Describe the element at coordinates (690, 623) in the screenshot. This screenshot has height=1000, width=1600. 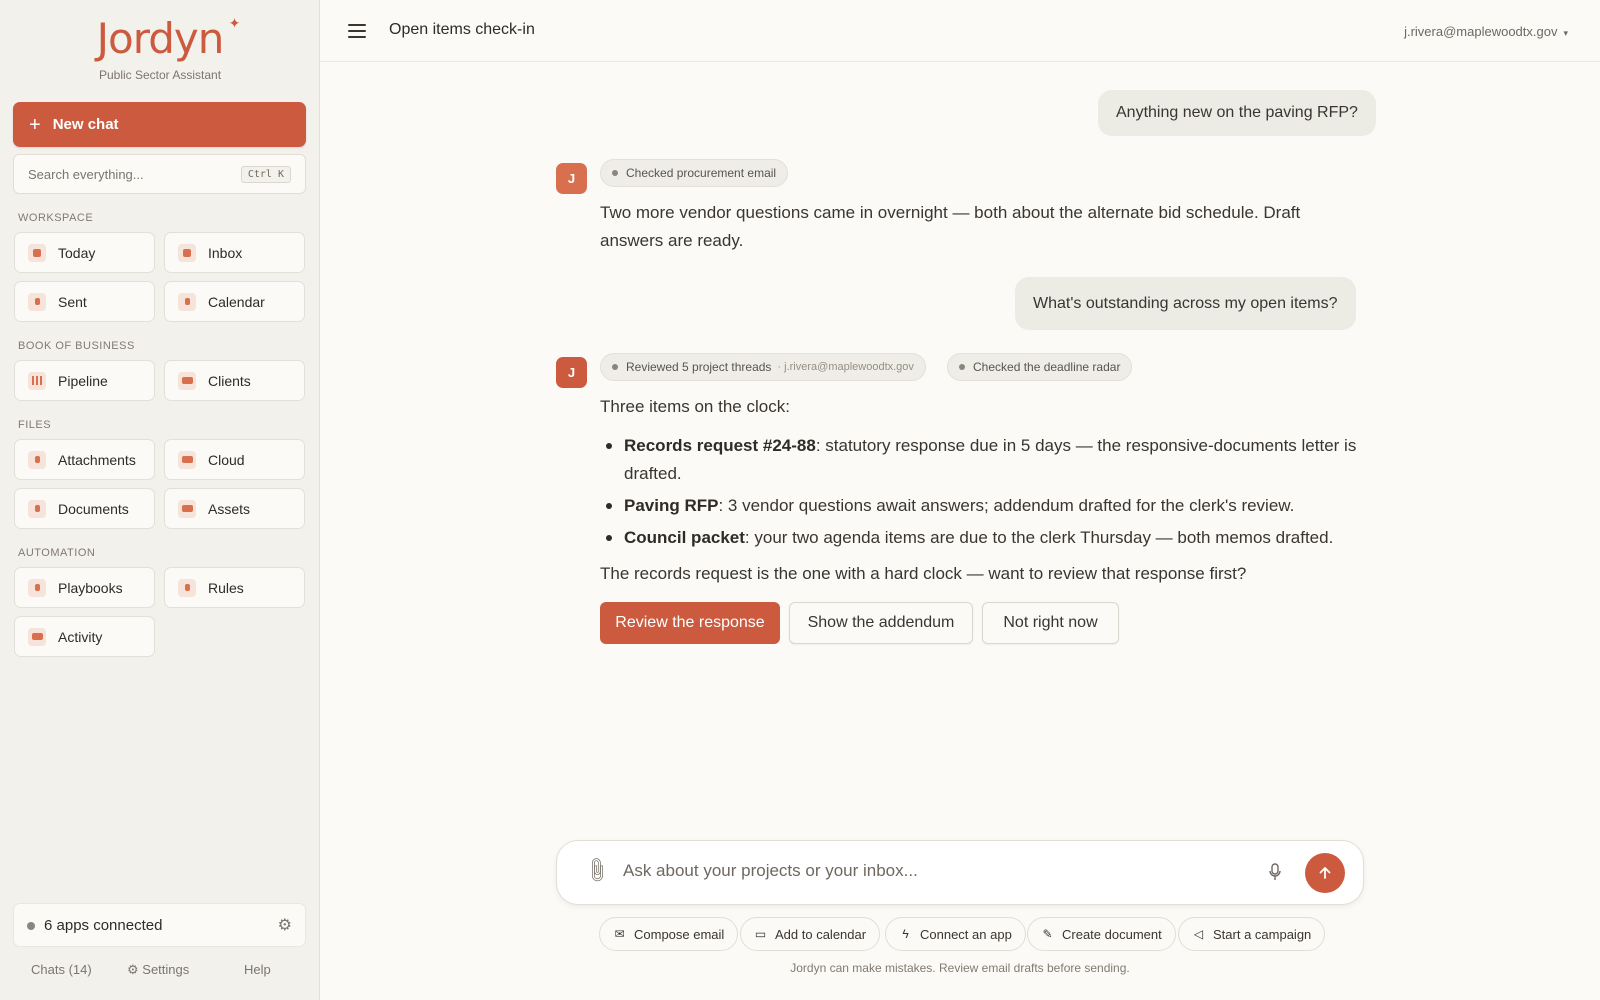
I see `review-response-button: Review the response` at that location.